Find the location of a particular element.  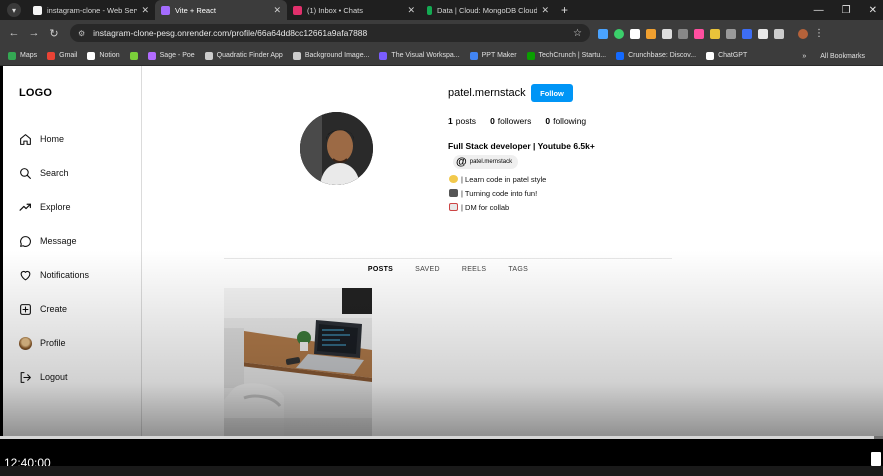

bookmark-label: ChatGPT is located at coordinates (733, 55).